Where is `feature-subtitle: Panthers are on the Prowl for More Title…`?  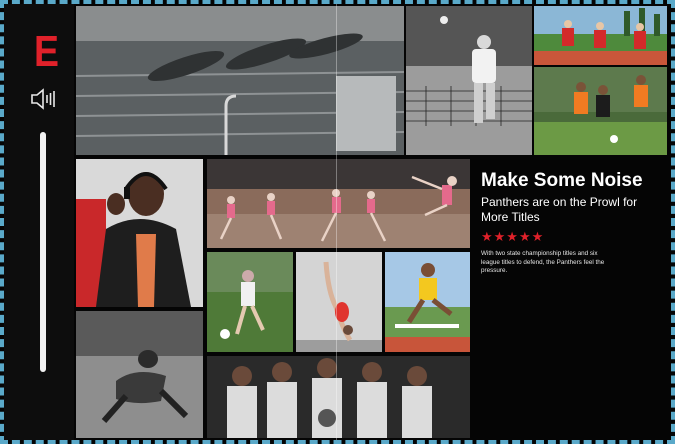 feature-subtitle: Panthers are on the Prowl for More Title… is located at coordinates (559, 209).